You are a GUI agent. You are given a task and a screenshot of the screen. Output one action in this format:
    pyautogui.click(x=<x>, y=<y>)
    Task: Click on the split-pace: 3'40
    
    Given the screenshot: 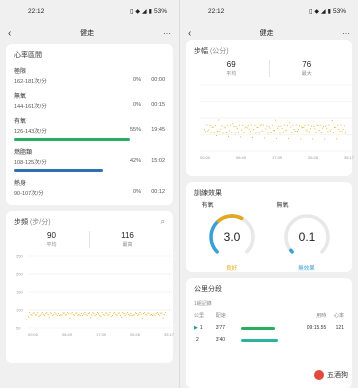 What is the action you would take?
    pyautogui.click(x=220, y=340)
    